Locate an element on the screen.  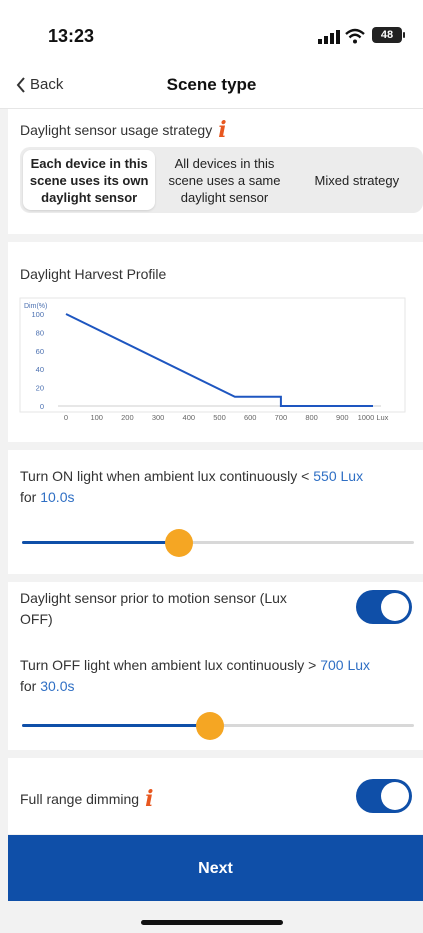
page-title: Scene type is located at coordinates (211, 84).